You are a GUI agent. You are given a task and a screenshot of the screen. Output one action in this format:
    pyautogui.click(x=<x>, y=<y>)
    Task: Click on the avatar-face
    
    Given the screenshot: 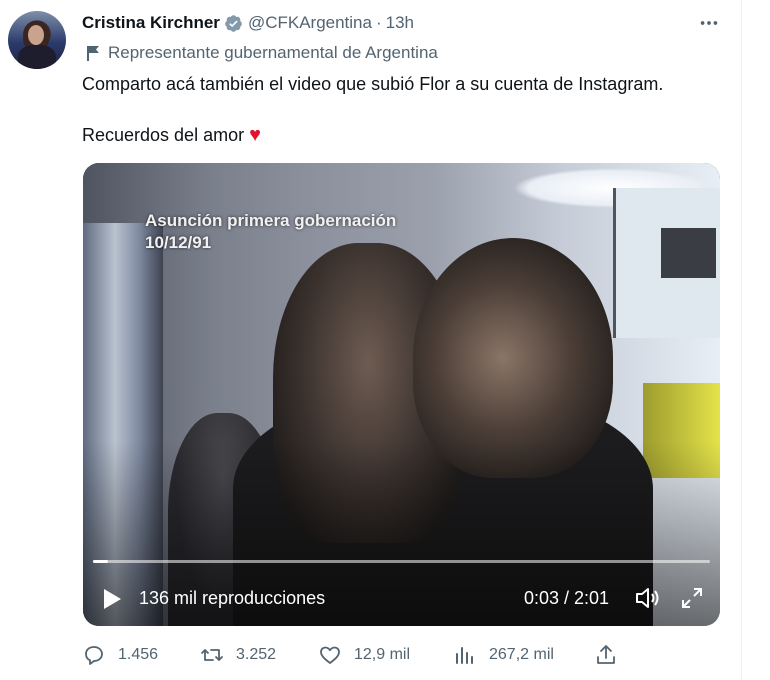 What is the action you would take?
    pyautogui.click(x=36, y=35)
    